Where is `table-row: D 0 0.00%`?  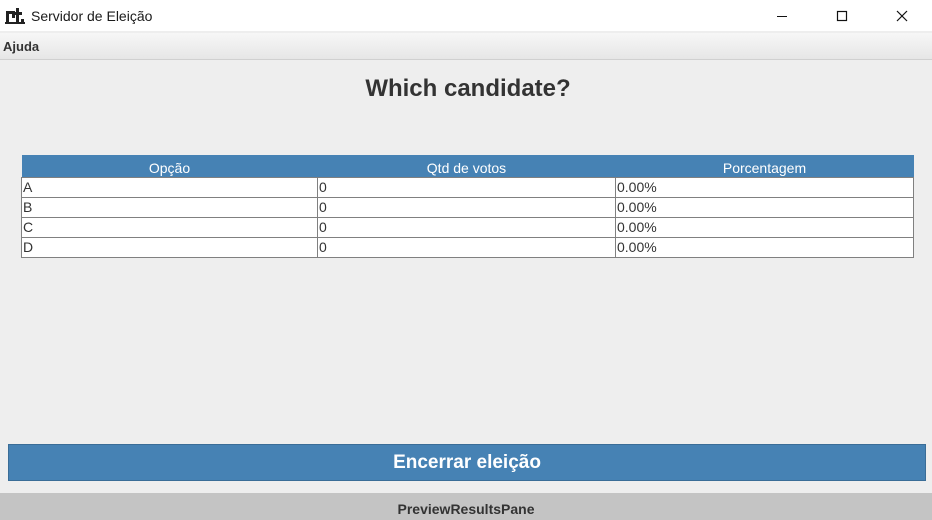 table-row: D 0 0.00% is located at coordinates (467, 247).